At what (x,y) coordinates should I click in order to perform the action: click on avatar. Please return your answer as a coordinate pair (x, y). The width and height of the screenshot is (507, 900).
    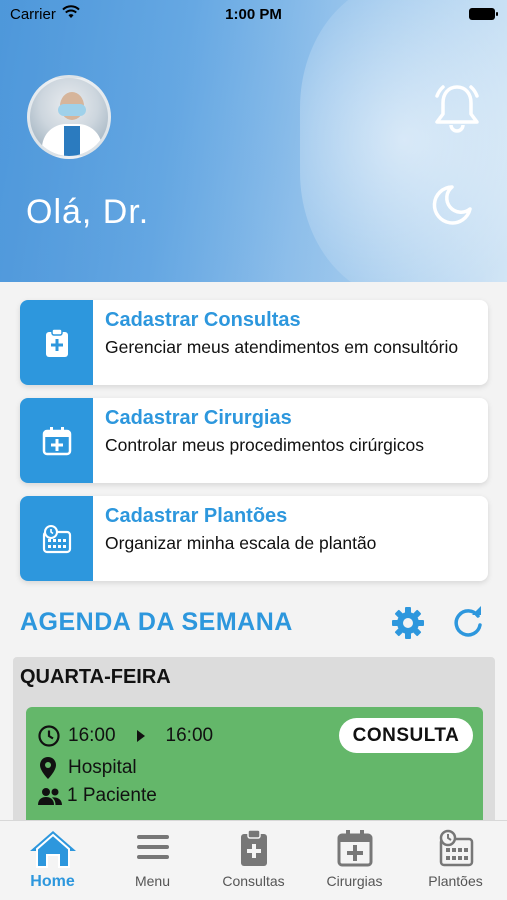
    Looking at the image, I should click on (69, 117).